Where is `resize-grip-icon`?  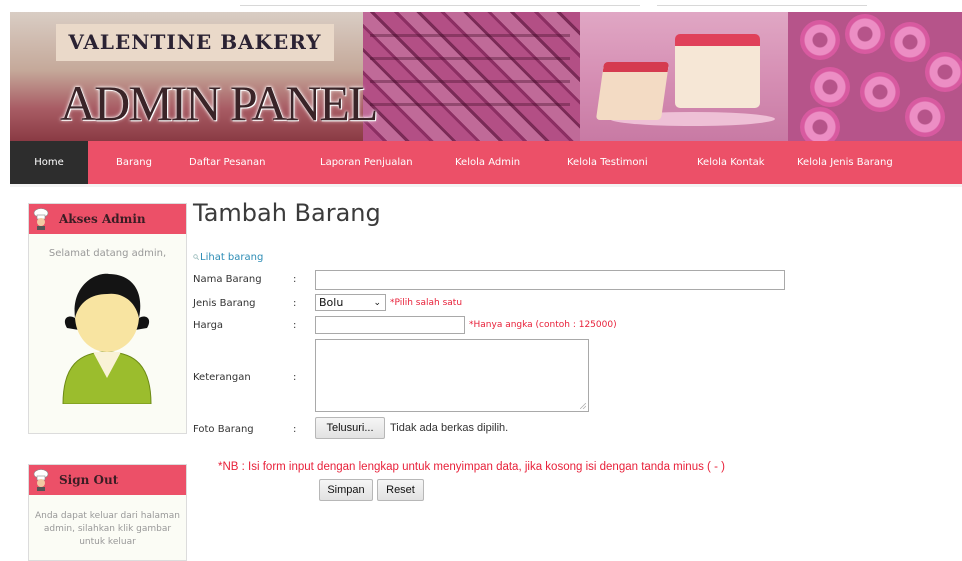
resize-grip-icon is located at coordinates (583, 406).